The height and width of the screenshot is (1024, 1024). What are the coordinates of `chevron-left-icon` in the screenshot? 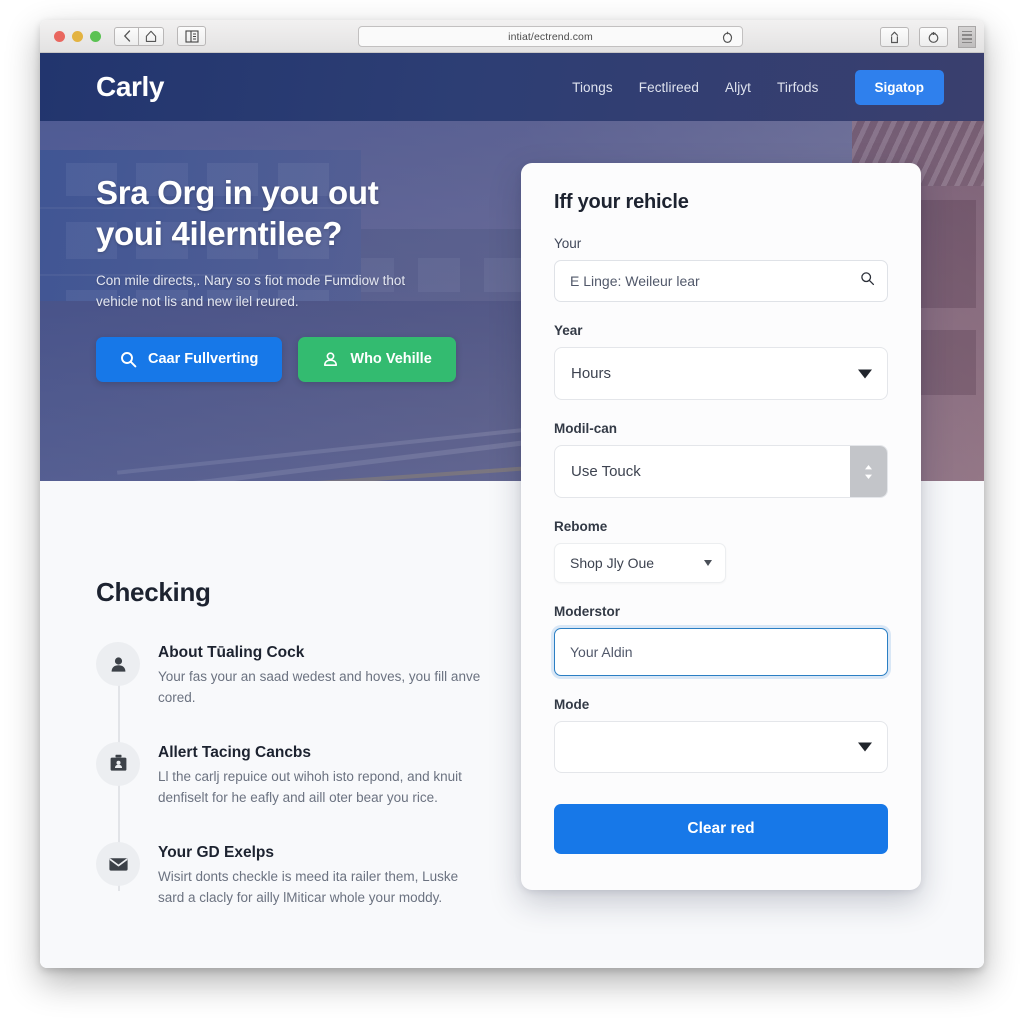 It's located at (126, 36).